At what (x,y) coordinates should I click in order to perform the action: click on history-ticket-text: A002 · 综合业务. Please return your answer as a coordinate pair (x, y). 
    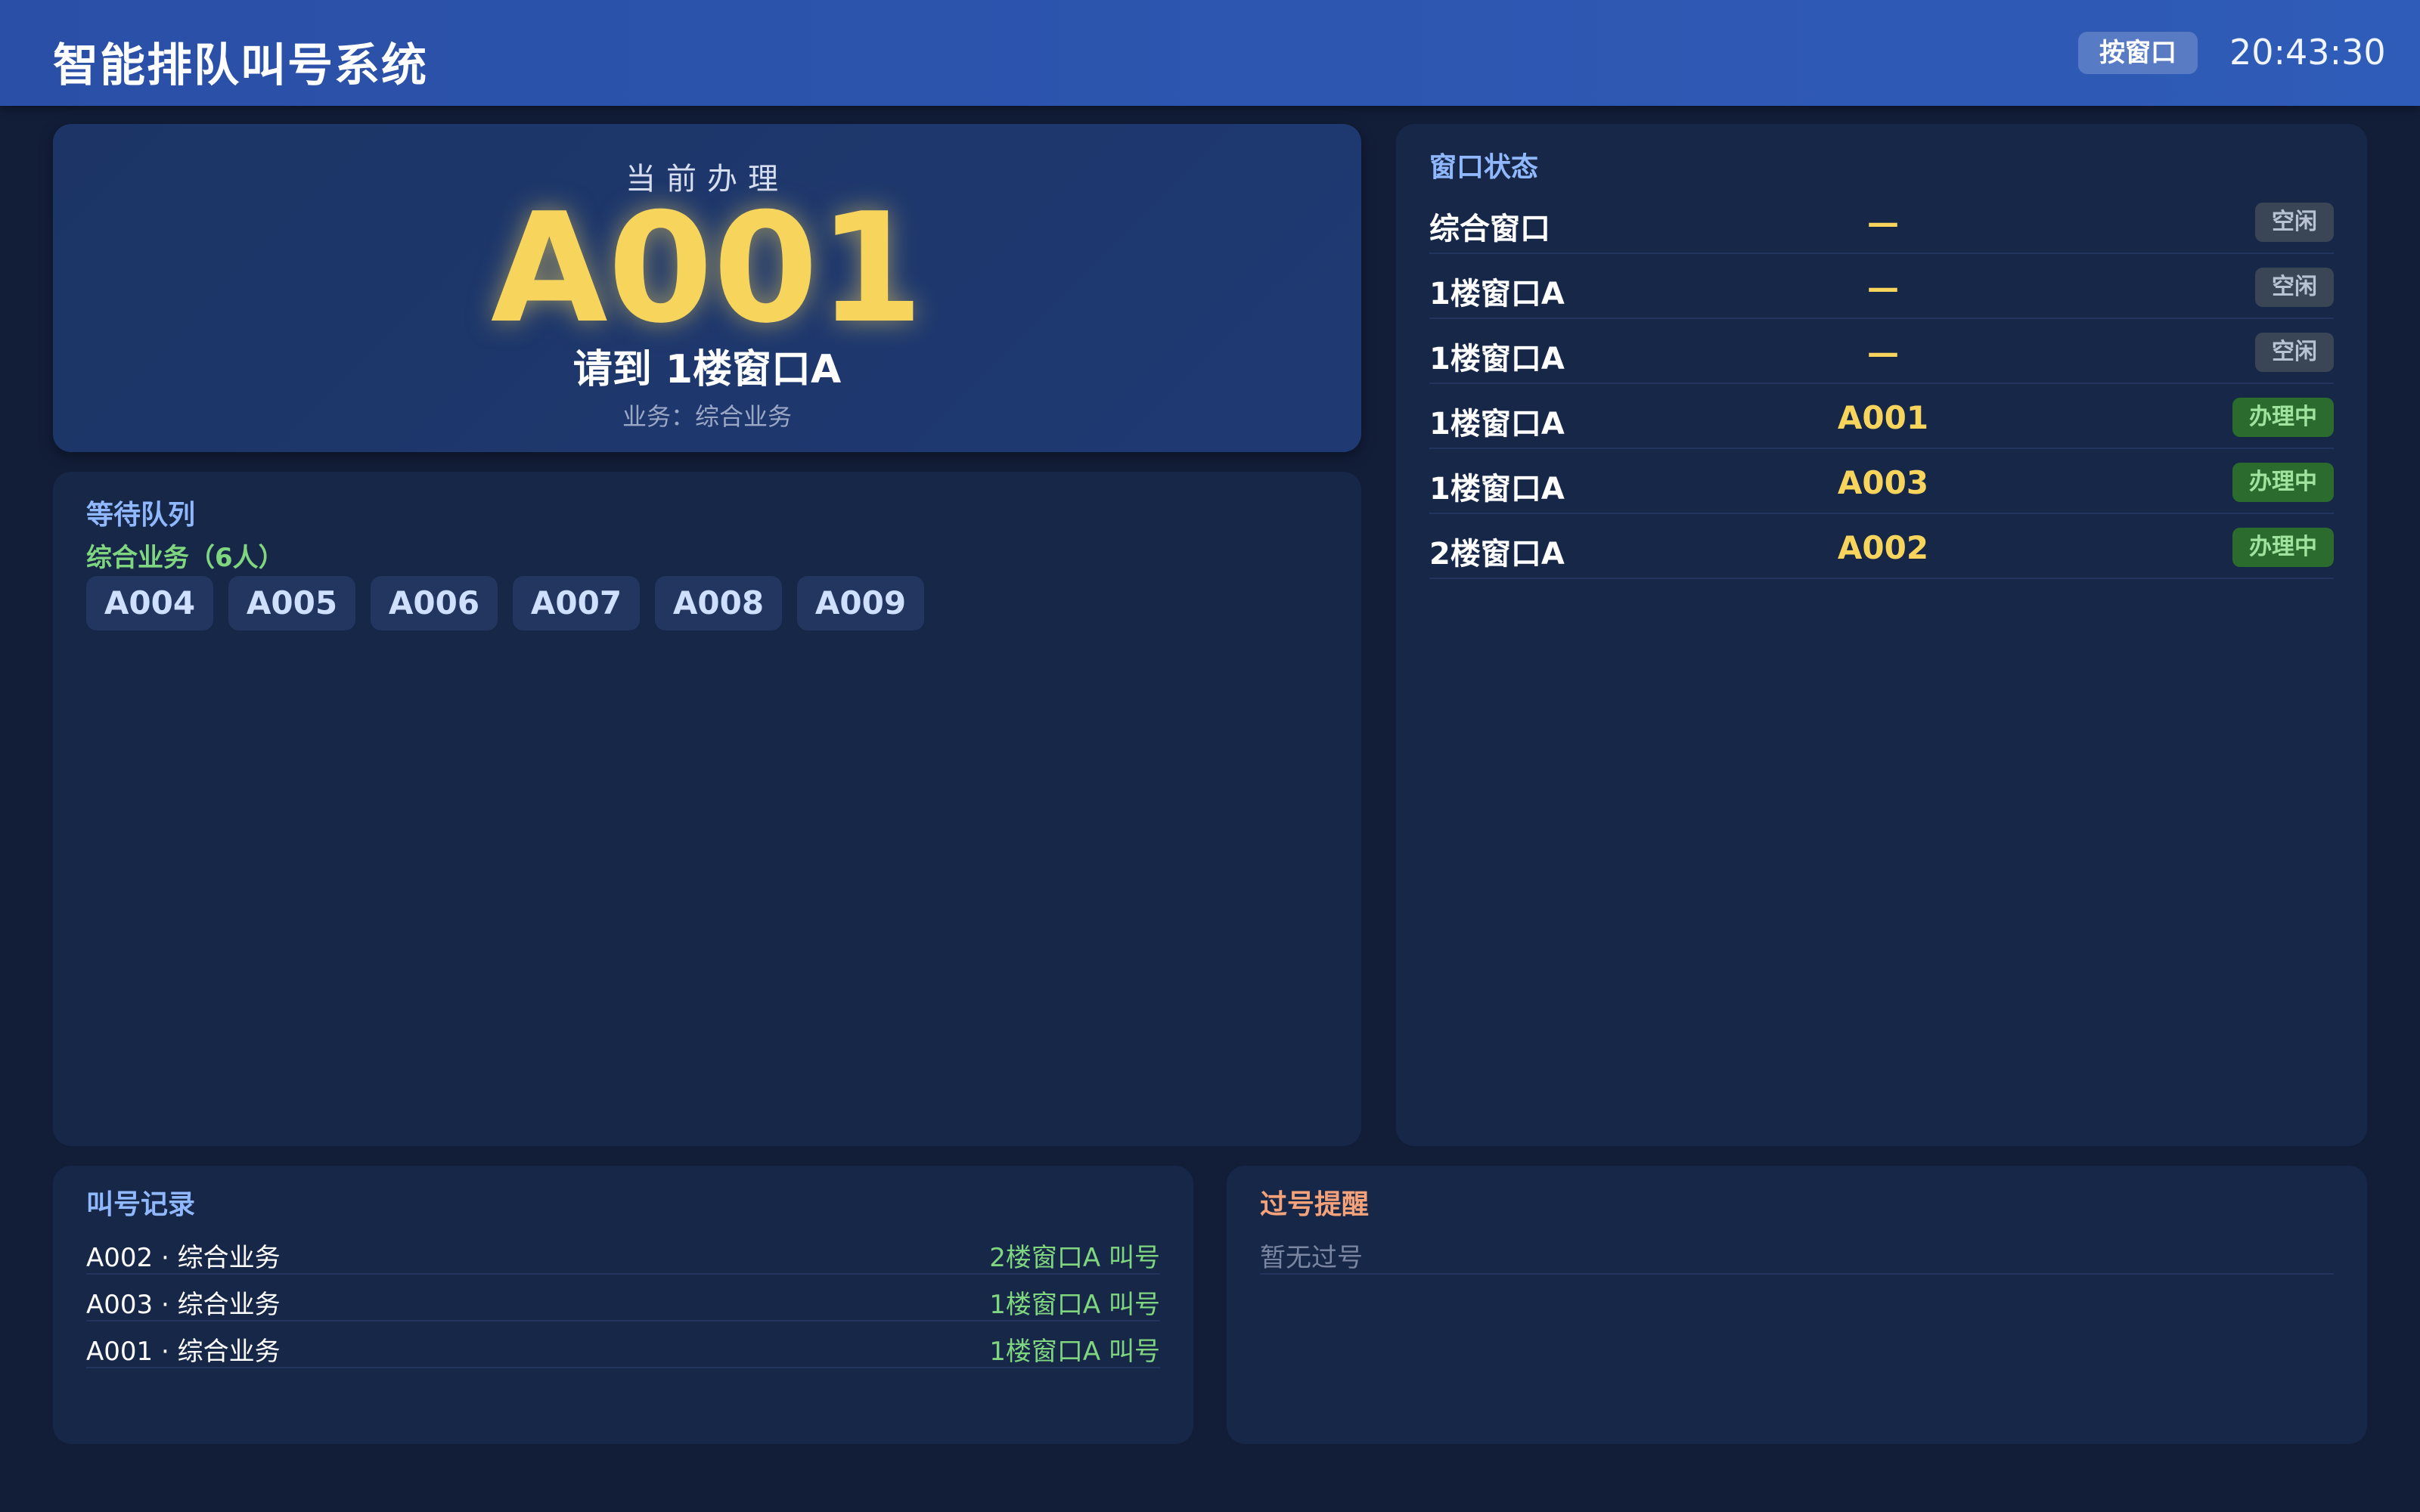
    Looking at the image, I should click on (183, 1258).